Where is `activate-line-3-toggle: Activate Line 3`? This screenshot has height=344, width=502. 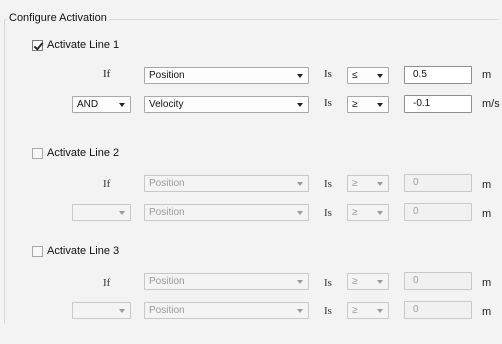
activate-line-3-toggle: Activate Line 3 is located at coordinates (75, 251).